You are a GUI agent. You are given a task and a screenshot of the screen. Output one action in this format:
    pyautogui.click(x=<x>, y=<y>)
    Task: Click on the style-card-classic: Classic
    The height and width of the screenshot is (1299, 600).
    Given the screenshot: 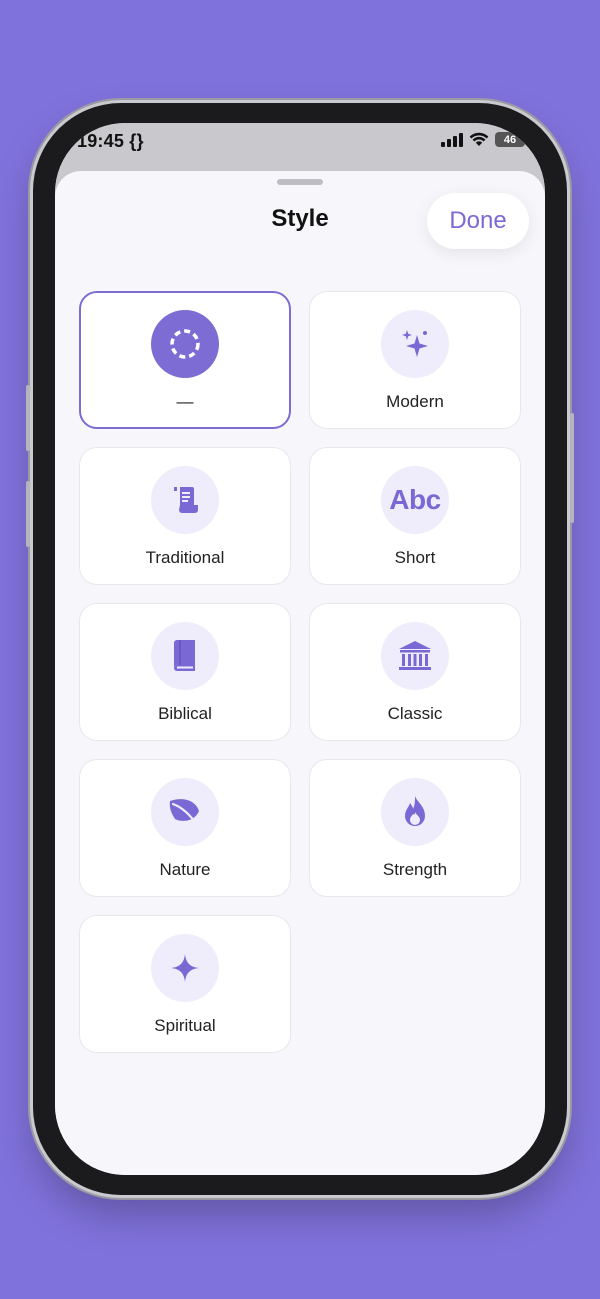 What is the action you would take?
    pyautogui.click(x=415, y=672)
    